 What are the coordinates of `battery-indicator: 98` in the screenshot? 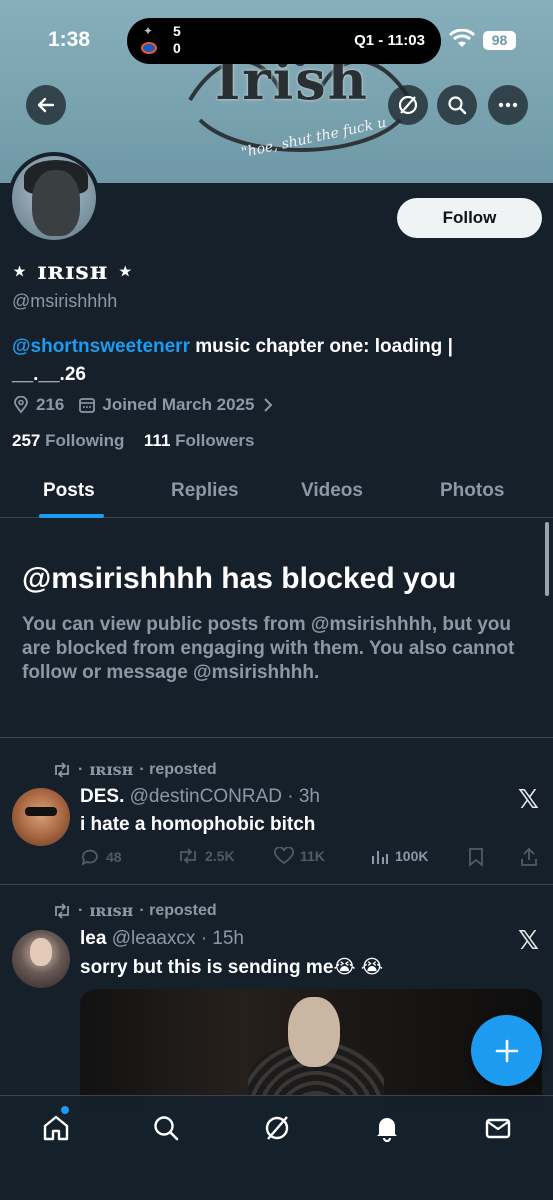 It's located at (499, 40).